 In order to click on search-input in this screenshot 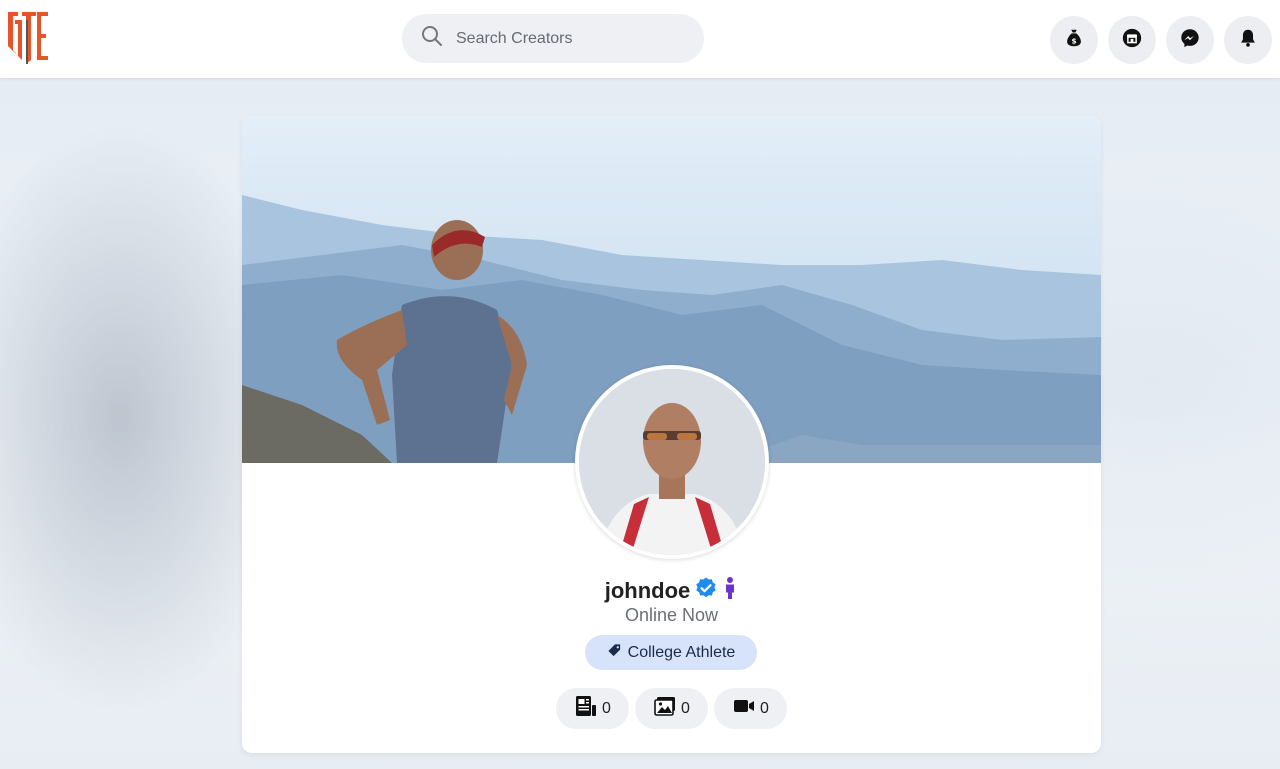, I will do `click(566, 38)`.